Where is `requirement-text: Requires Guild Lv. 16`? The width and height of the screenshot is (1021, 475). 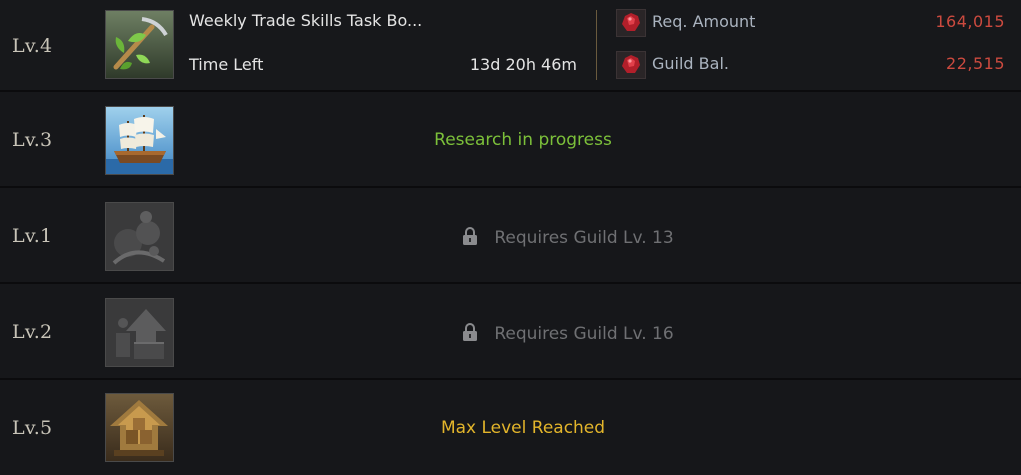 requirement-text: Requires Guild Lv. 16 is located at coordinates (584, 334).